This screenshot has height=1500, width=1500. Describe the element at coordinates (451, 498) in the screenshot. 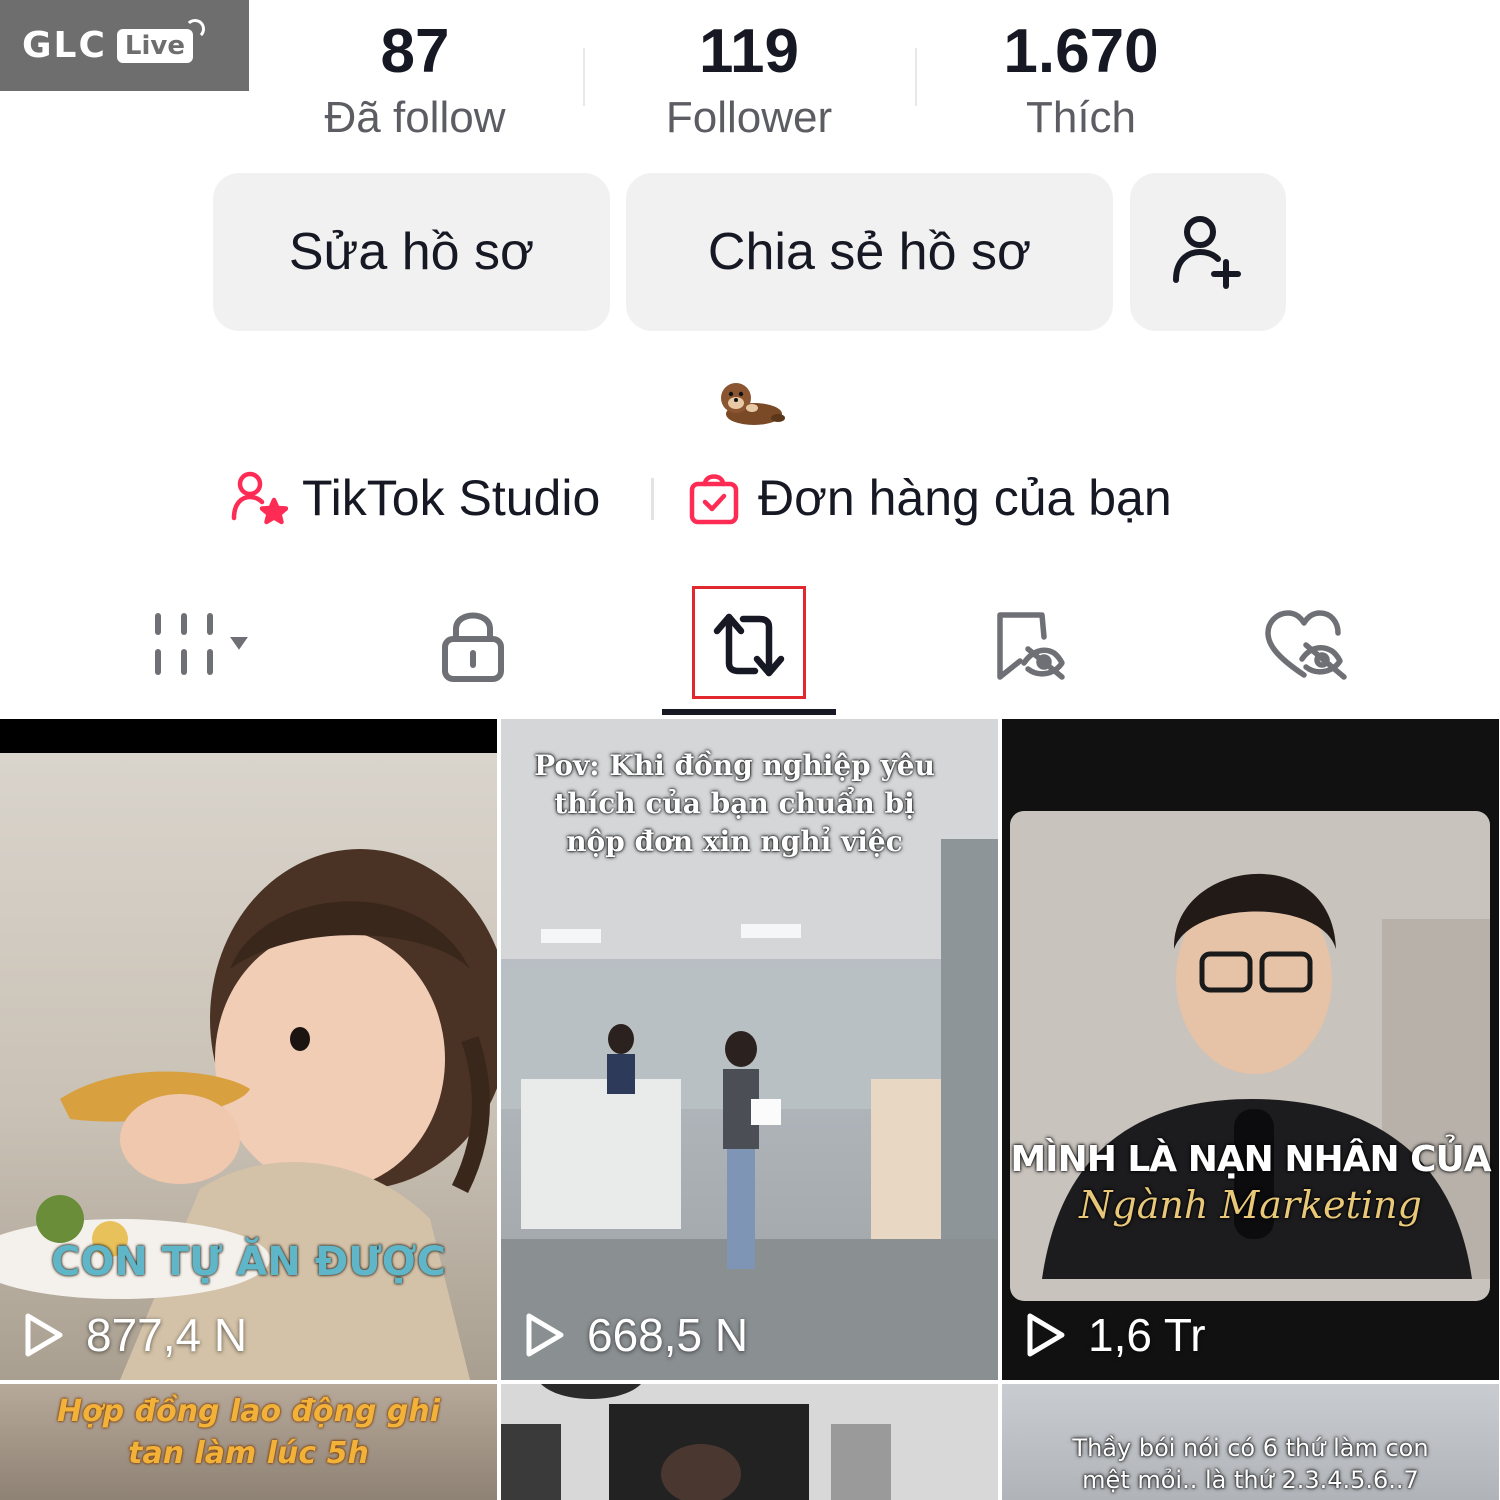

I see `tiktok-studio-label: TikTok Studio` at that location.